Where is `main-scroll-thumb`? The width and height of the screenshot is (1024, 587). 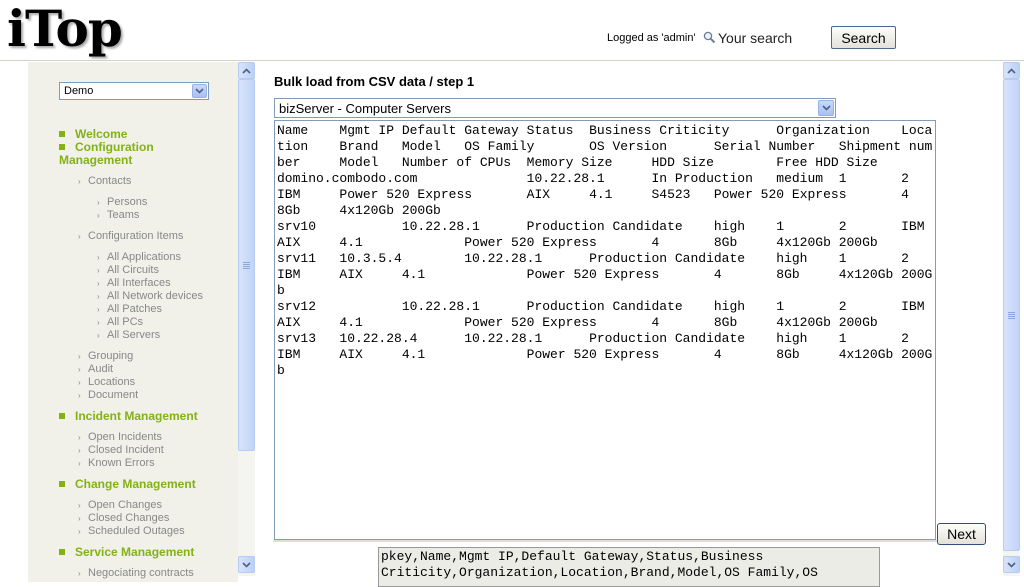
main-scroll-thumb is located at coordinates (1011, 315).